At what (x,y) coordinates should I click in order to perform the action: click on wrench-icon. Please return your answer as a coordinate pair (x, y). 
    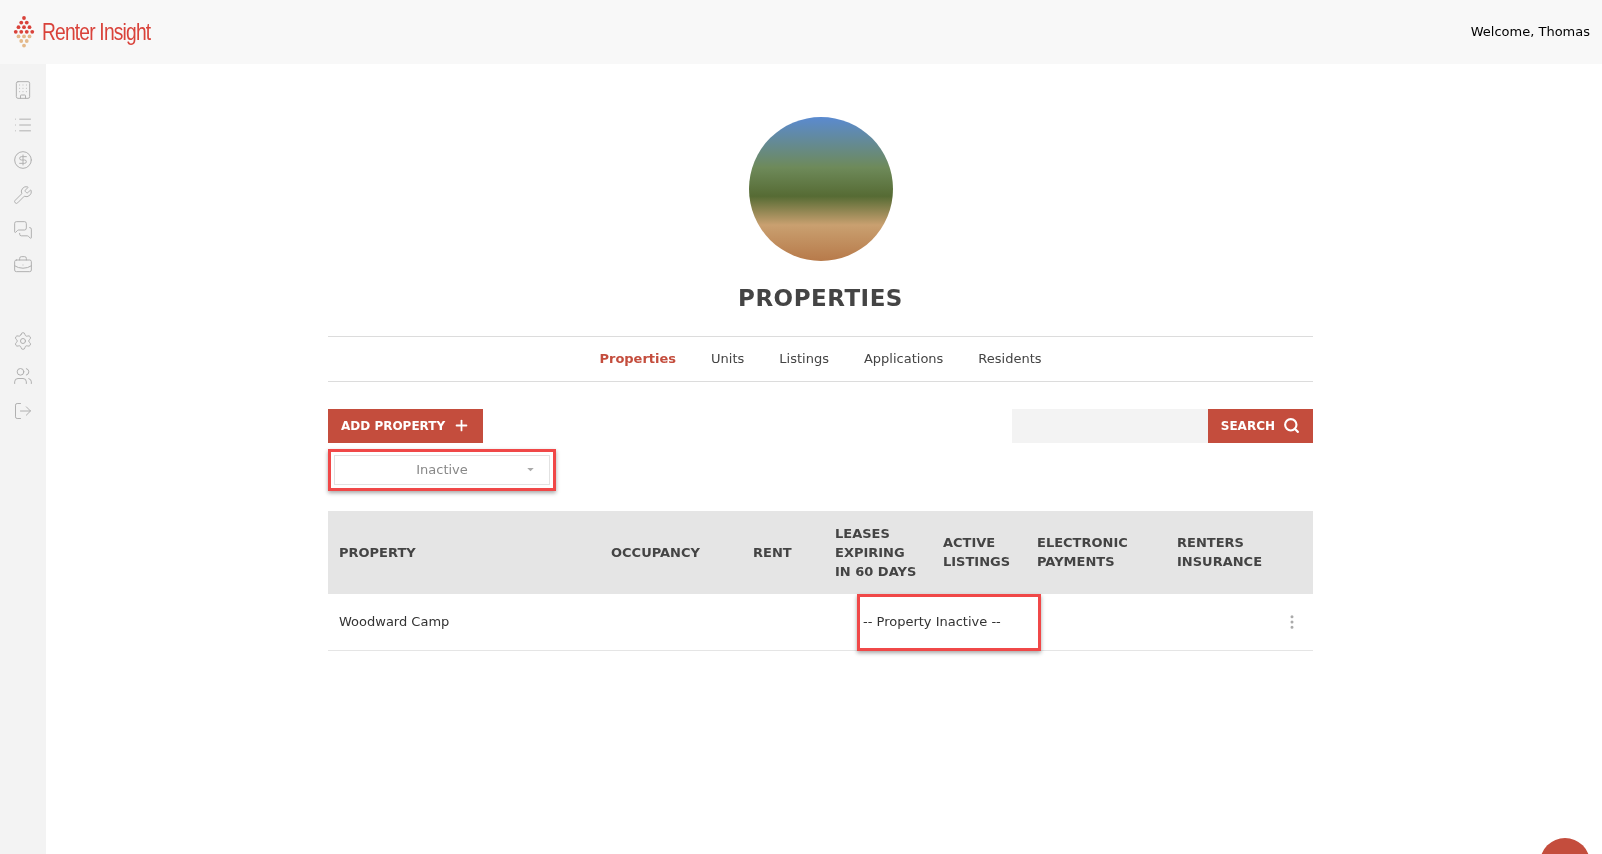
    Looking at the image, I should click on (23, 195).